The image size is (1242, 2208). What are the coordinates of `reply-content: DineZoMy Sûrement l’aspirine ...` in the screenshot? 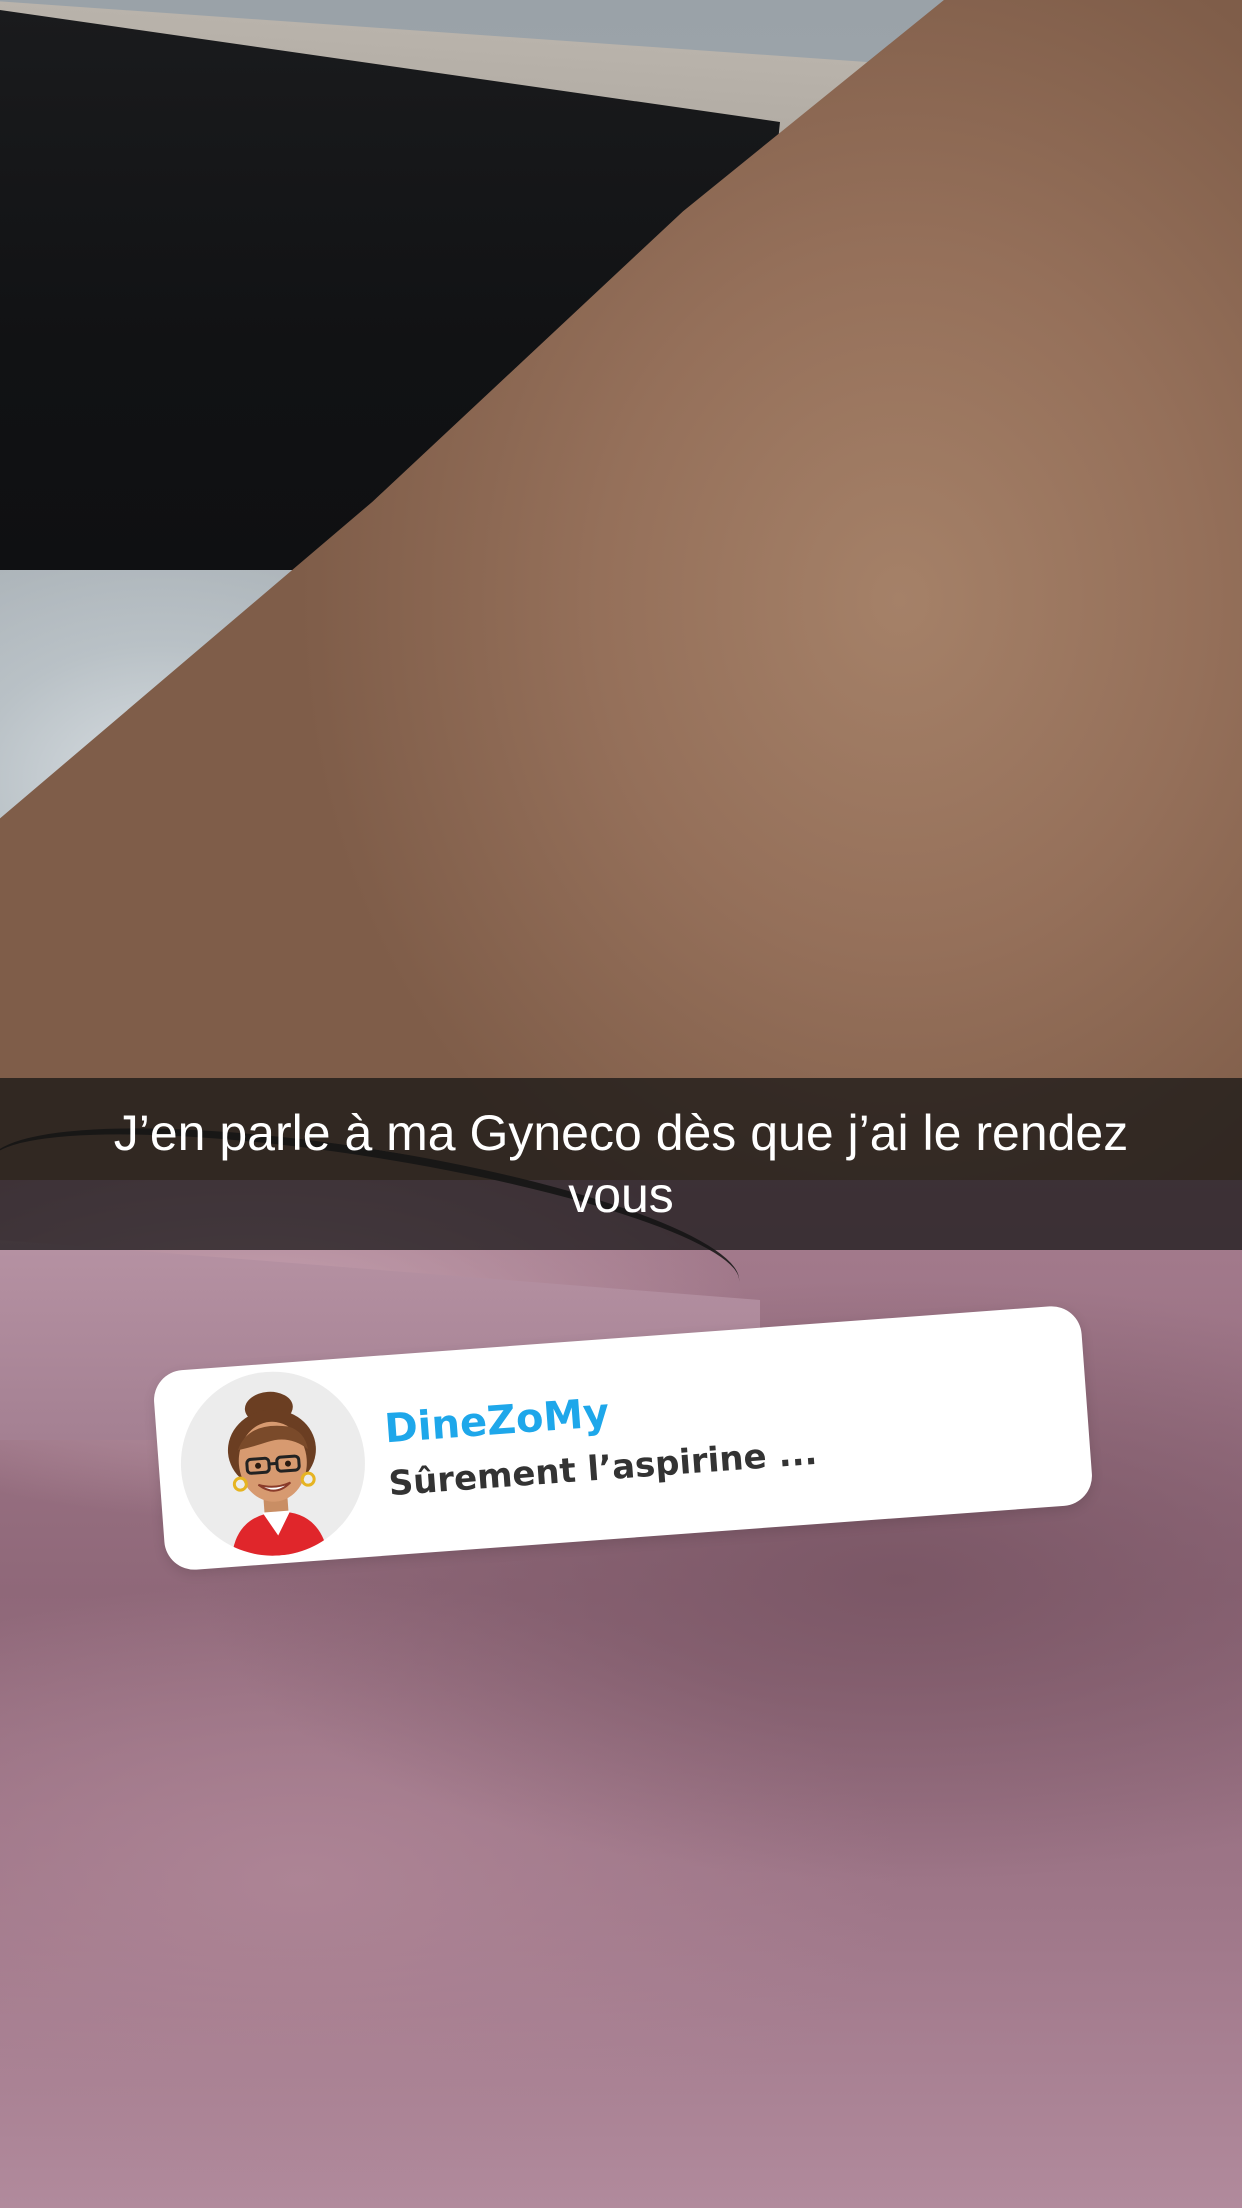 It's located at (601, 1439).